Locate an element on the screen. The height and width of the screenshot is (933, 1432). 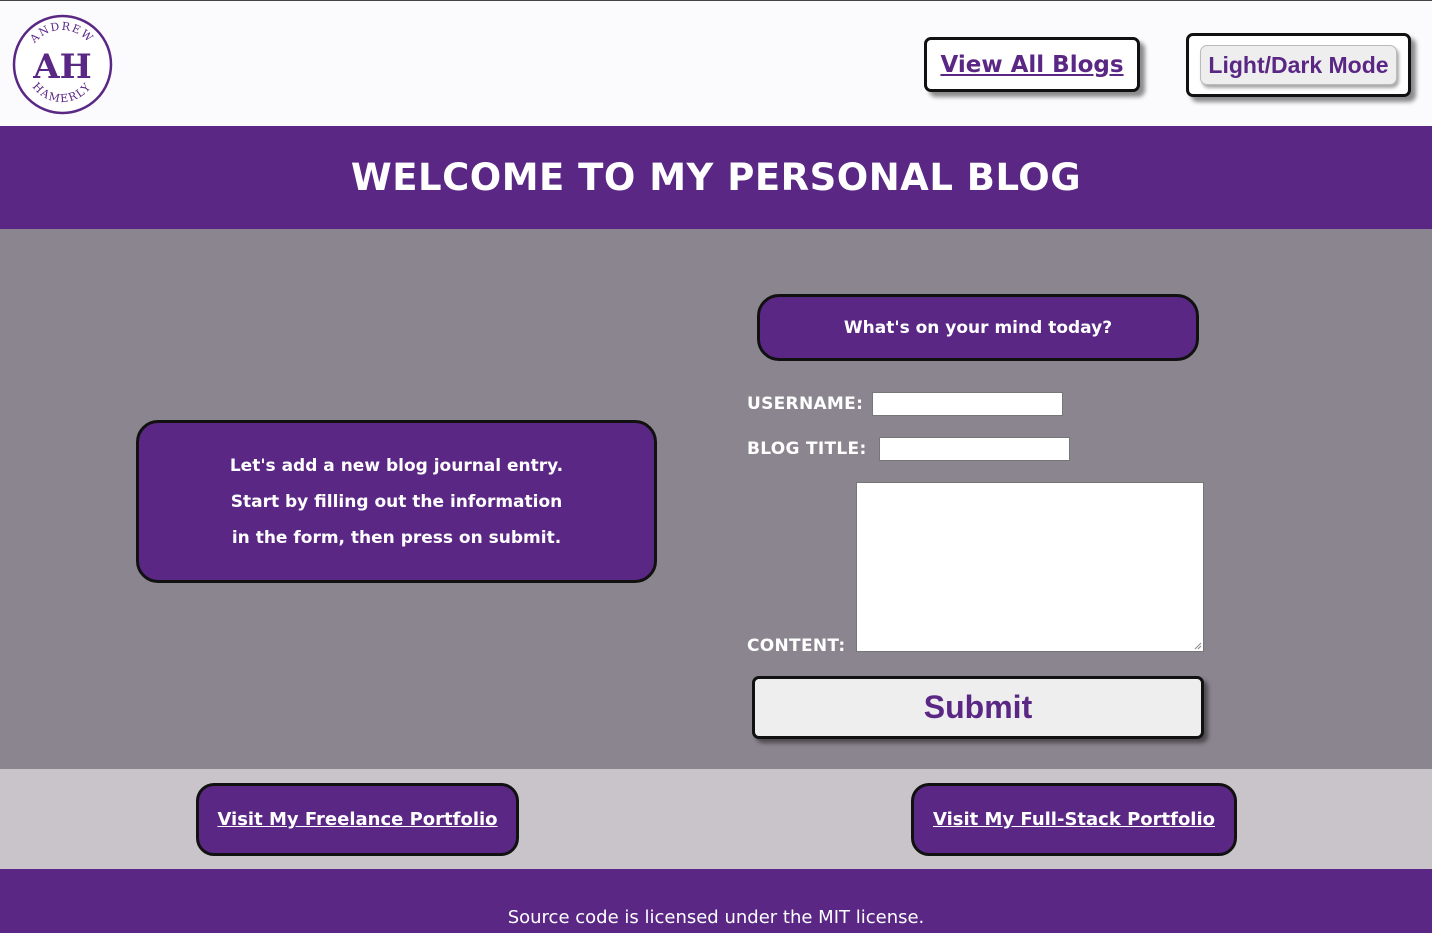
blog-title-input is located at coordinates (974, 449).